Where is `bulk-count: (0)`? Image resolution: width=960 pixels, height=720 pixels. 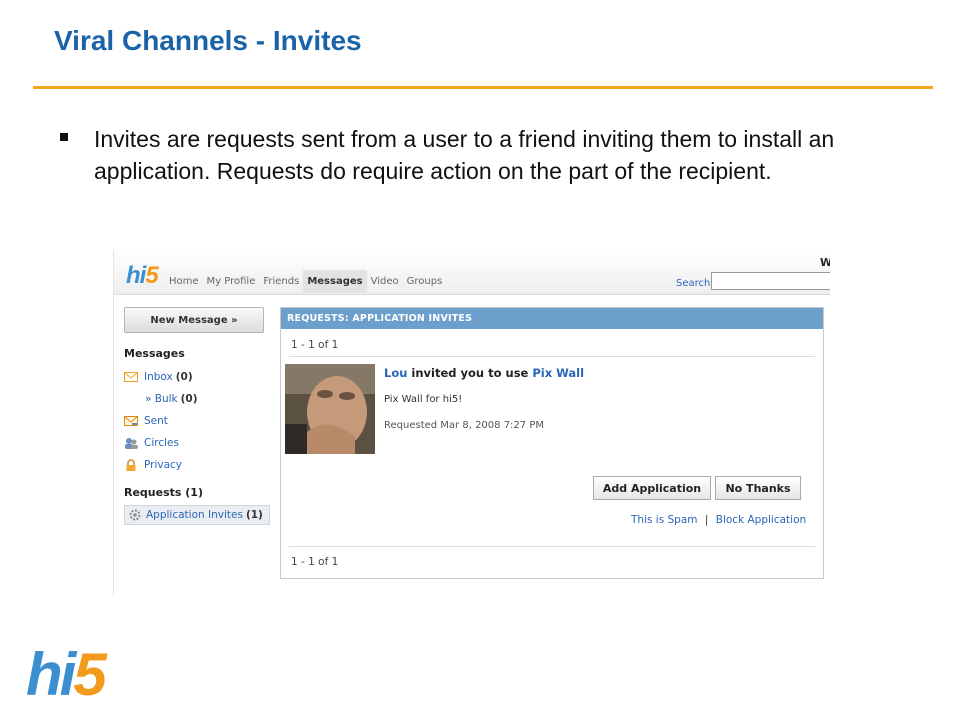 bulk-count: (0) is located at coordinates (189, 399).